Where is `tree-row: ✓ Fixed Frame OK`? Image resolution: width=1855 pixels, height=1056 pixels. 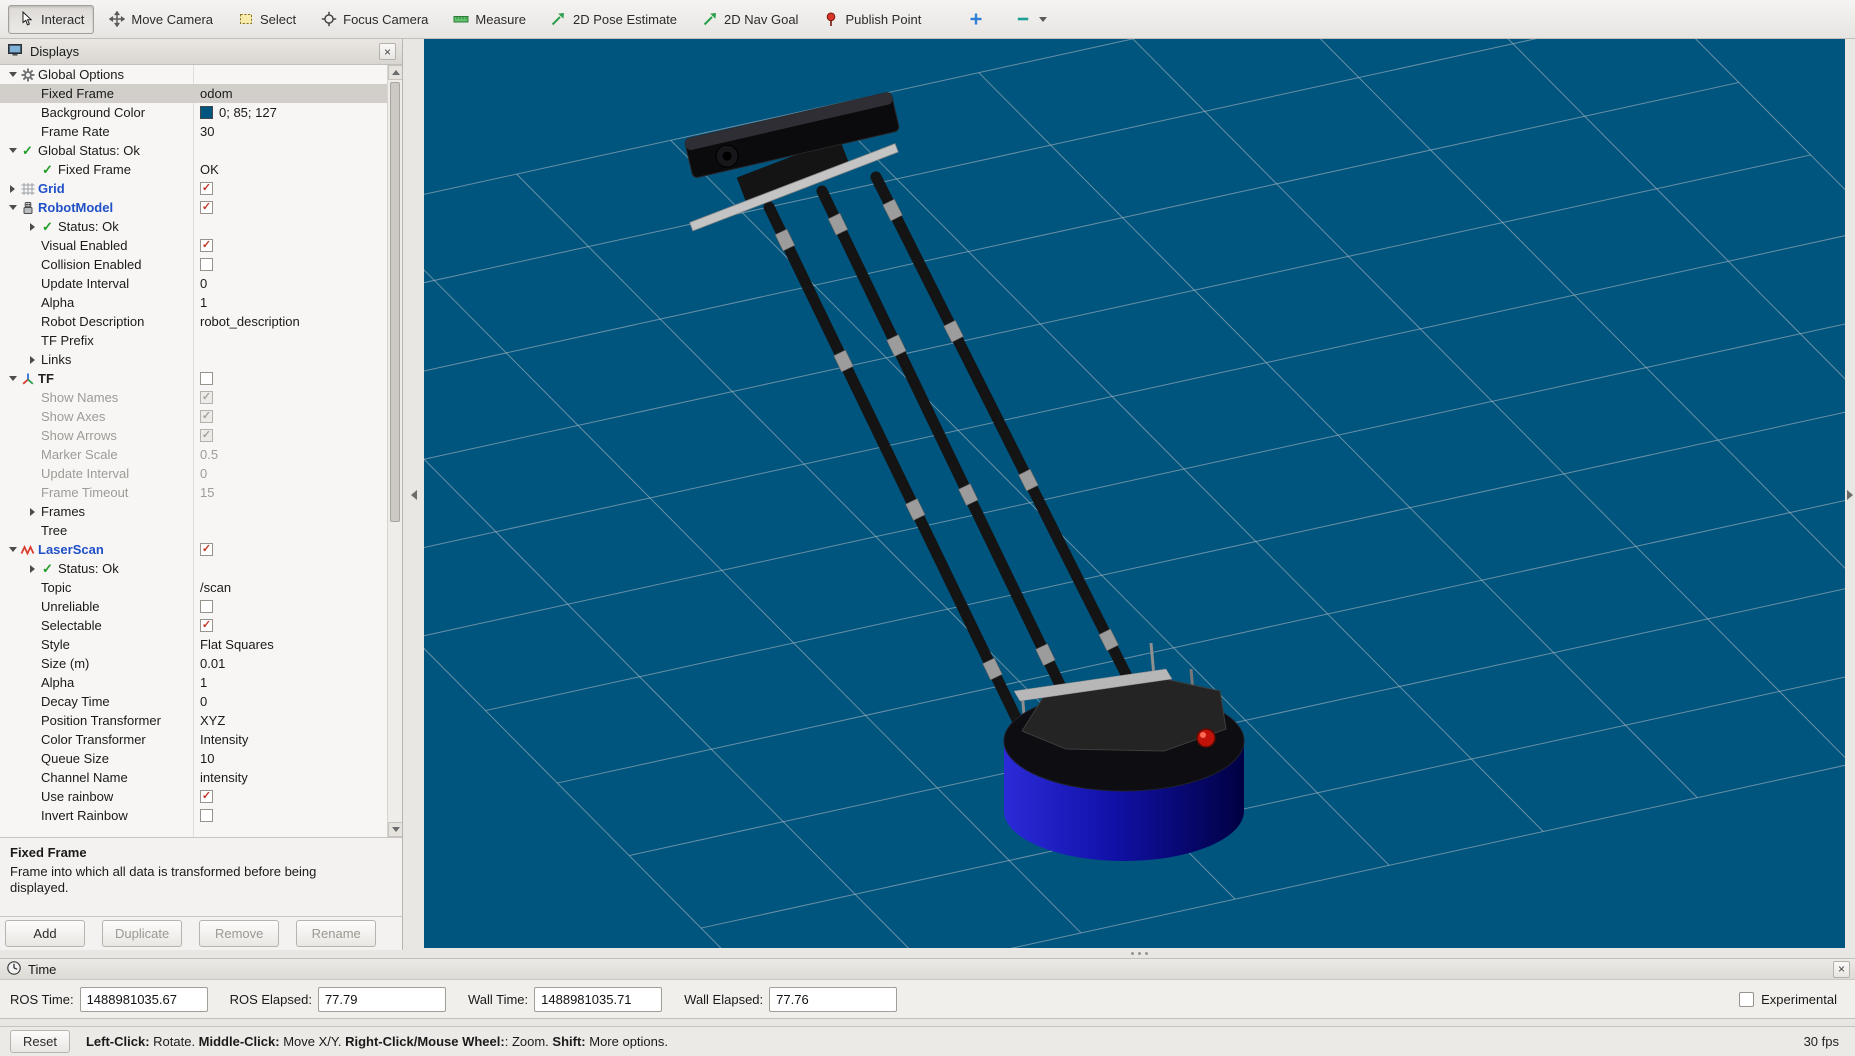
tree-row: ✓ Fixed Frame OK is located at coordinates (193, 169).